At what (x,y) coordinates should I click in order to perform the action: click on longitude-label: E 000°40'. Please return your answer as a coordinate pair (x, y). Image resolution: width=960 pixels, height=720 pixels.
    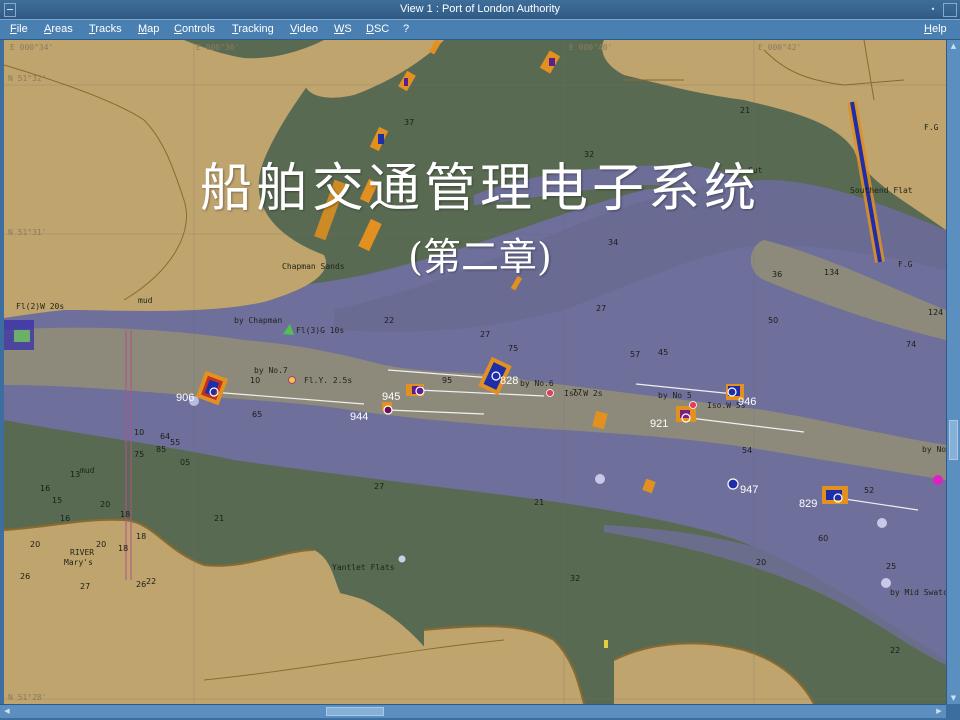
    Looking at the image, I should click on (591, 47).